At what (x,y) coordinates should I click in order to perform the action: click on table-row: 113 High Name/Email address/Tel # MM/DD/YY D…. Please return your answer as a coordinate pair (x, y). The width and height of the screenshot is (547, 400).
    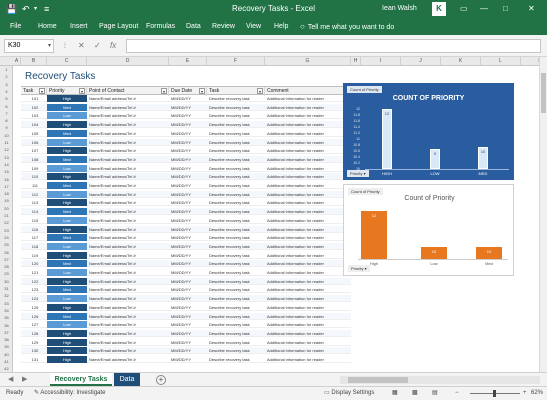
    Looking at the image, I should click on (186, 203).